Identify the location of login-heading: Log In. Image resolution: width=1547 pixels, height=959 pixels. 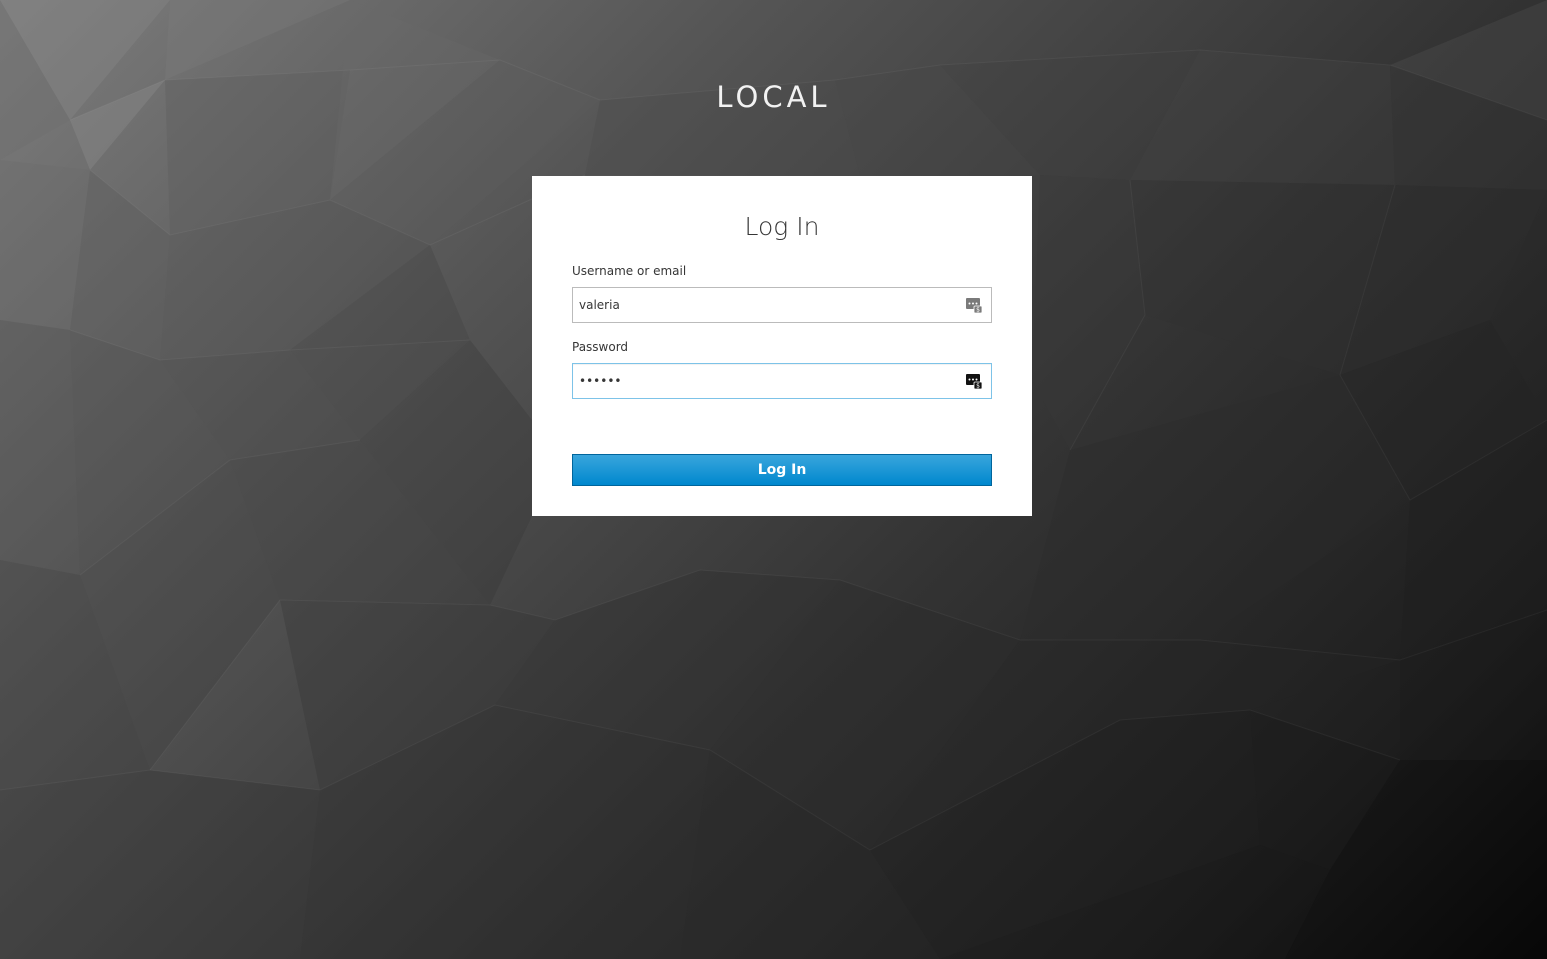
(782, 226).